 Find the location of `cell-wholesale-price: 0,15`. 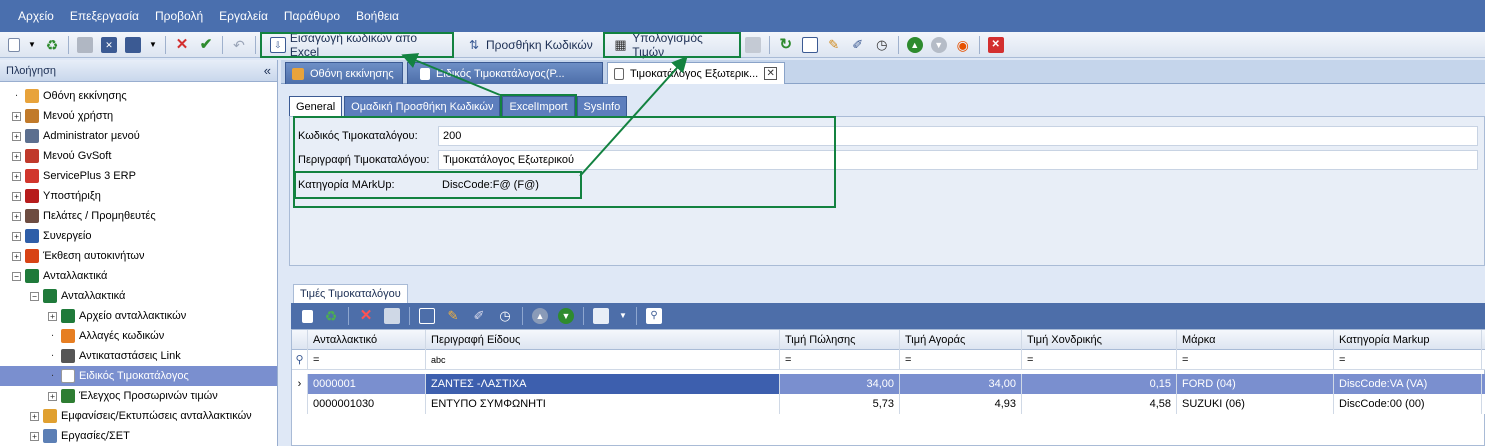

cell-wholesale-price: 0,15 is located at coordinates (1099, 384).